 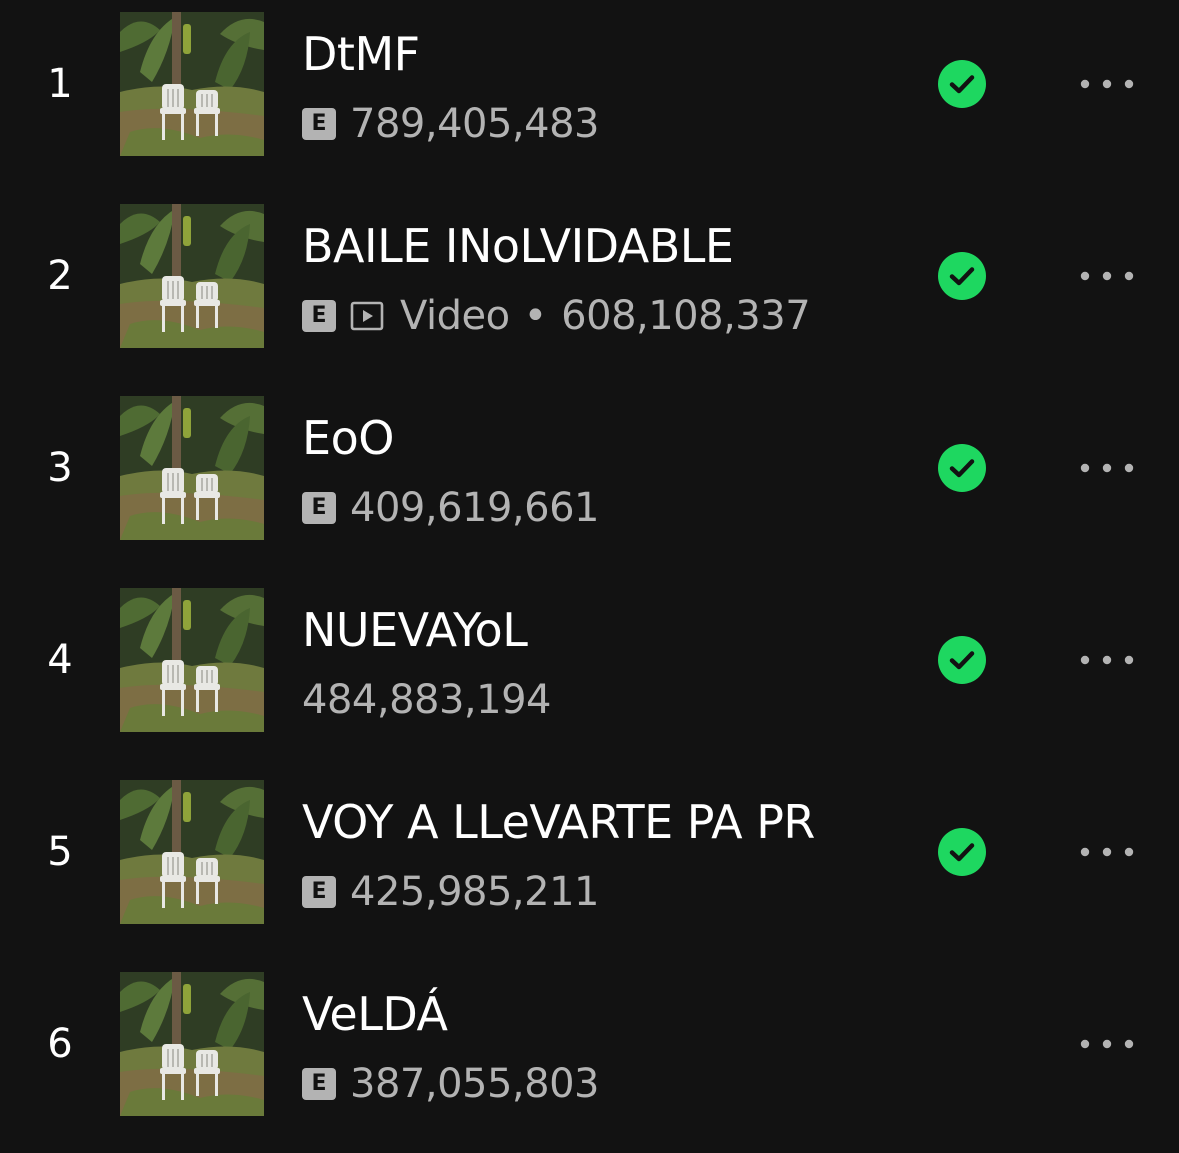 I want to click on track-meta: E Video • 608,108,337, so click(x=556, y=316).